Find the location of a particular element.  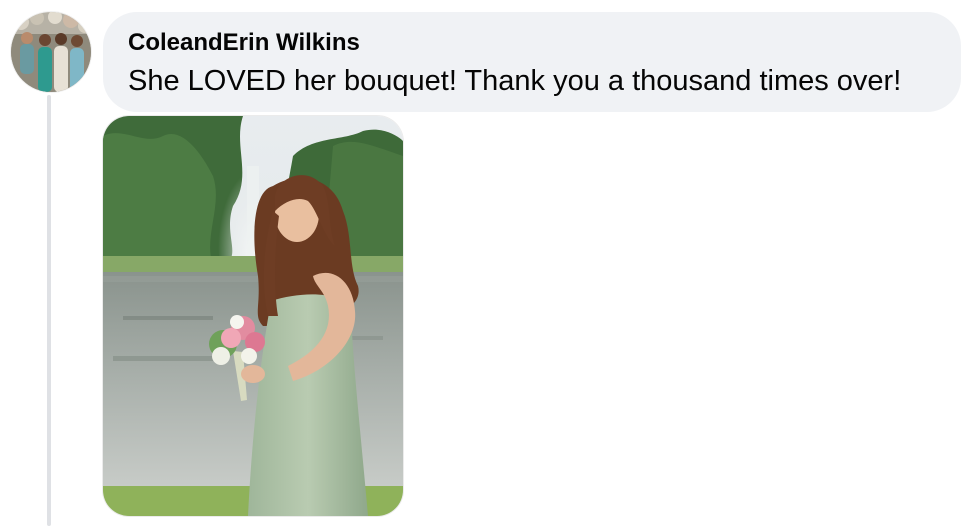

thread-connector-line is located at coordinates (49, 310).